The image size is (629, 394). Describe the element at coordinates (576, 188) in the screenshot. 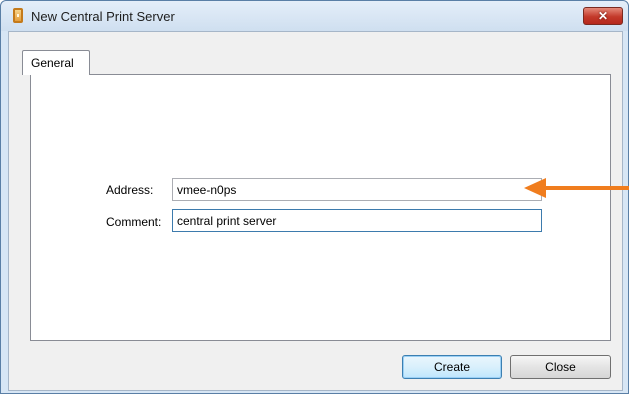

I see `arrow-left-icon` at that location.